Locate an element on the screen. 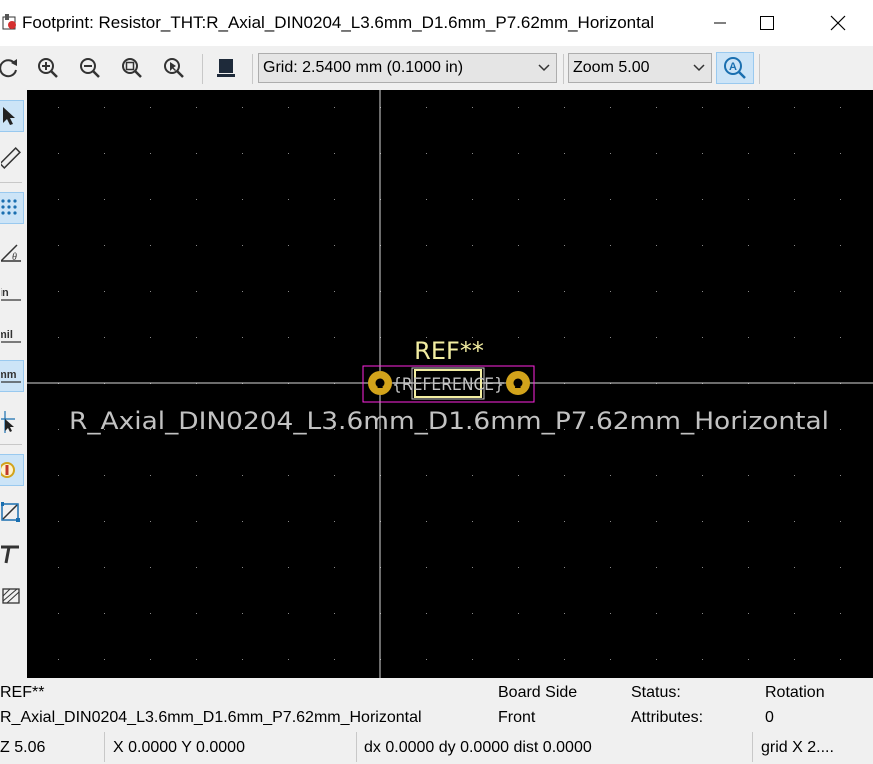  grid-toggle-button is located at coordinates (12, 208).